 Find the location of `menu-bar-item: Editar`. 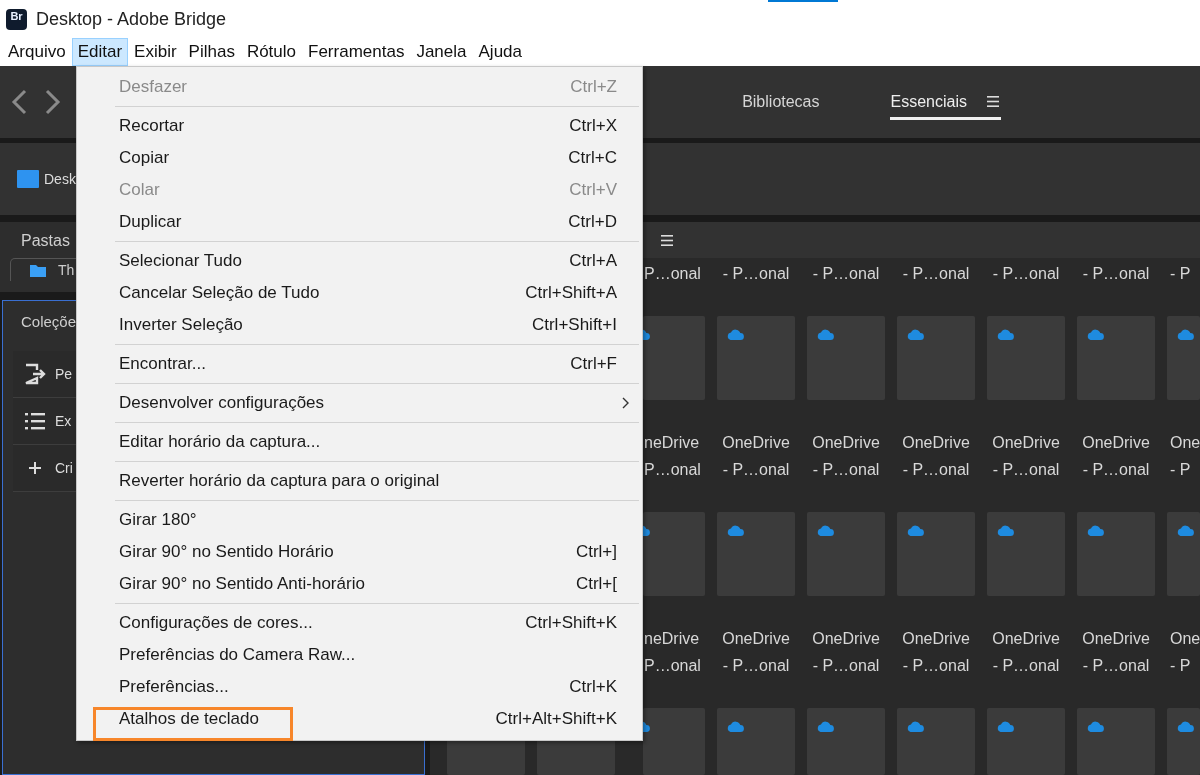

menu-bar-item: Editar is located at coordinates (100, 52).